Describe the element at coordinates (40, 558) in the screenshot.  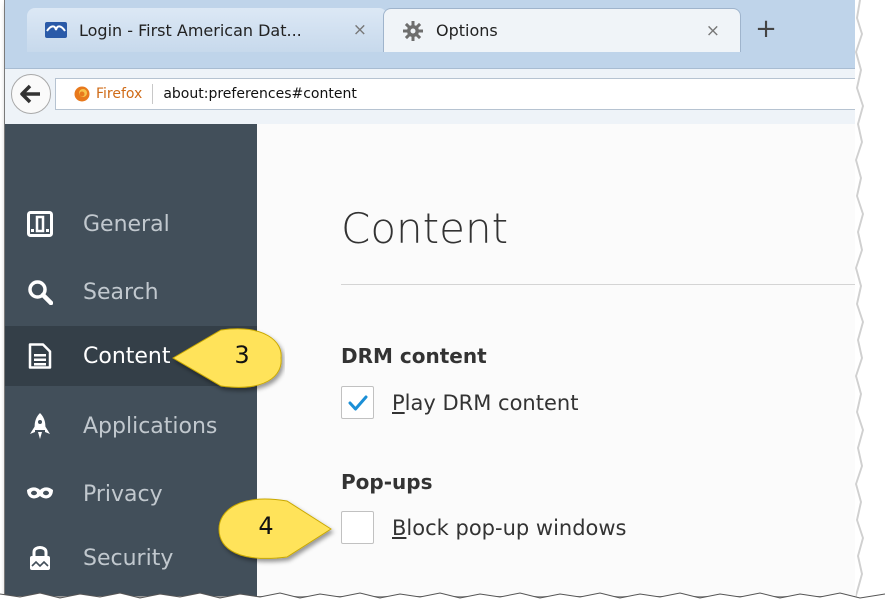
I see `lock-icon` at that location.